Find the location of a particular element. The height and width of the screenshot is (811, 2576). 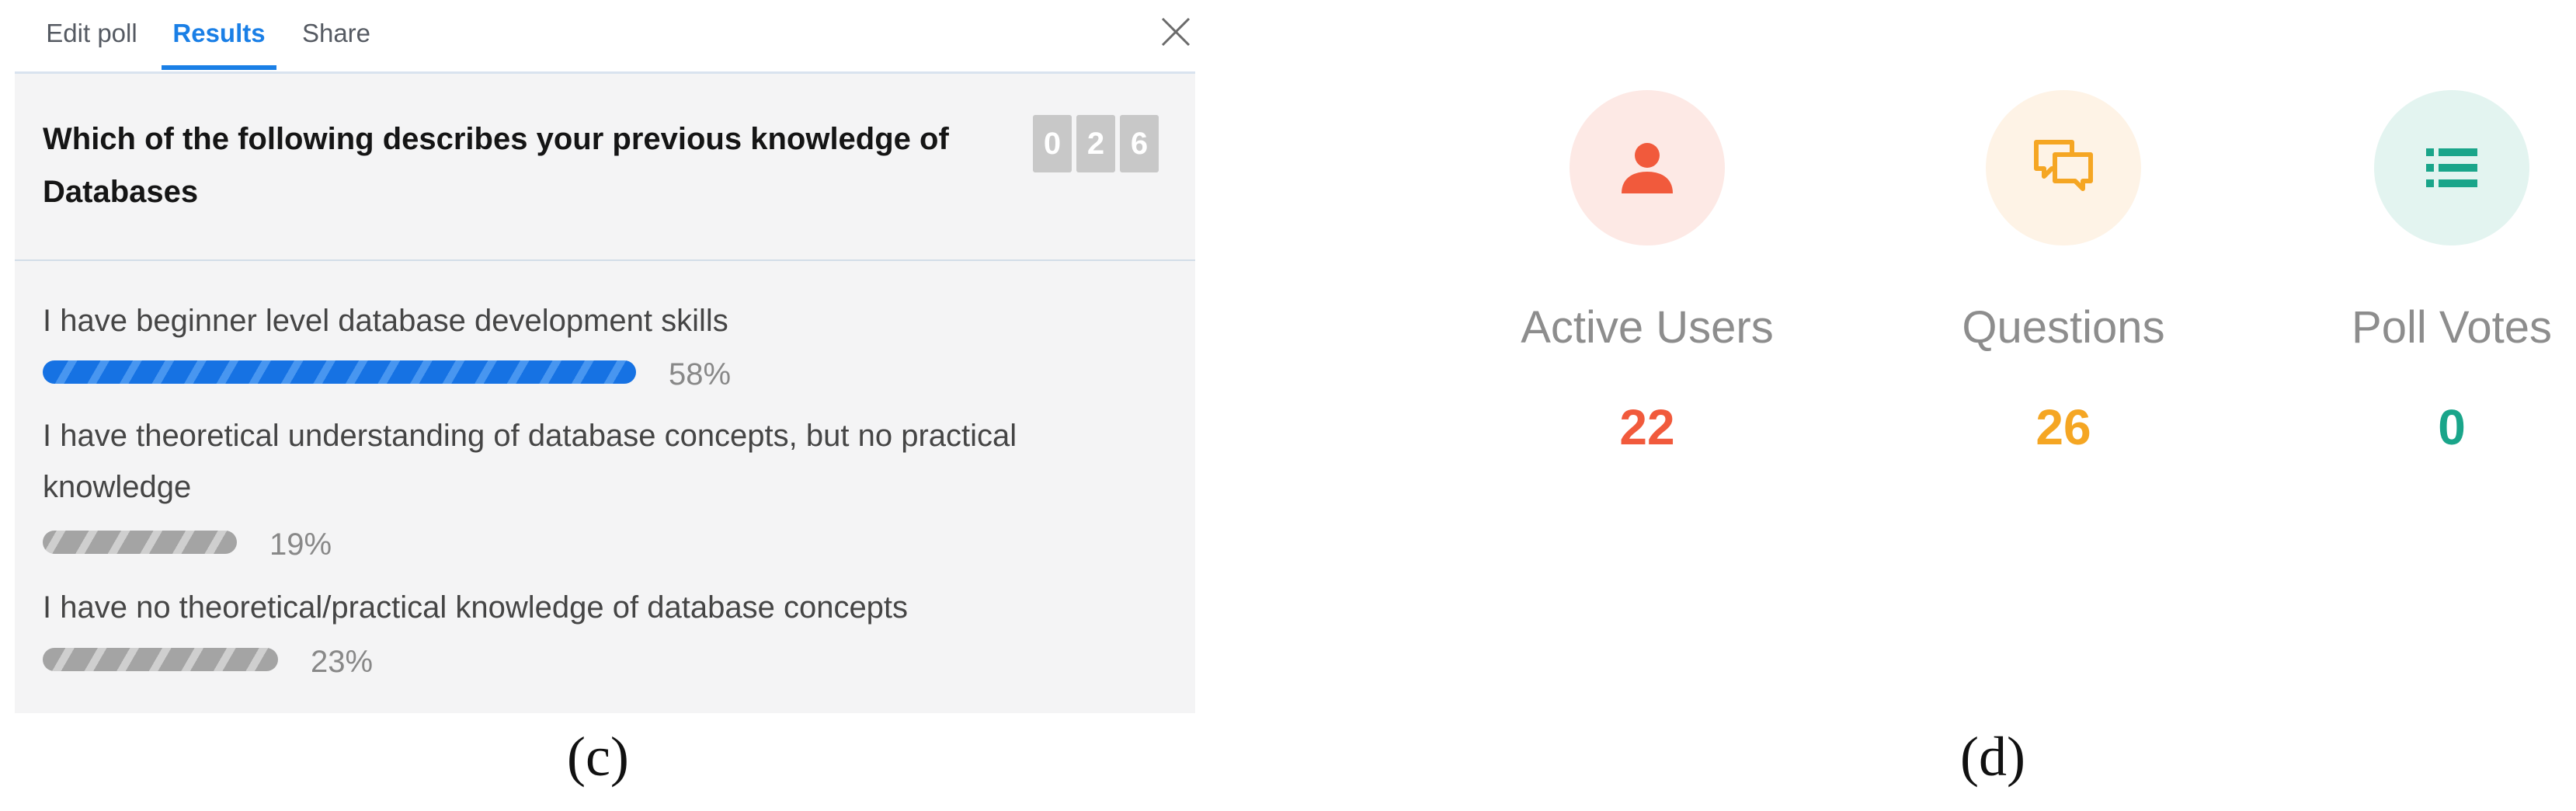

user-icon is located at coordinates (1647, 168).